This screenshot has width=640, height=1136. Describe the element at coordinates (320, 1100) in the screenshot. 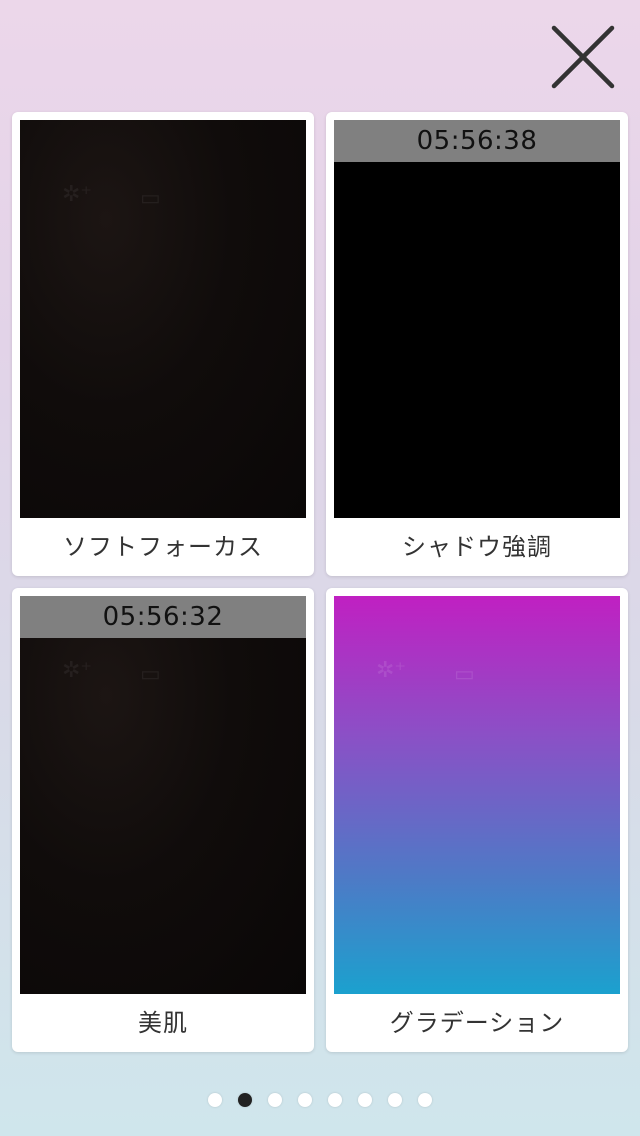

I see `page-indicator` at that location.